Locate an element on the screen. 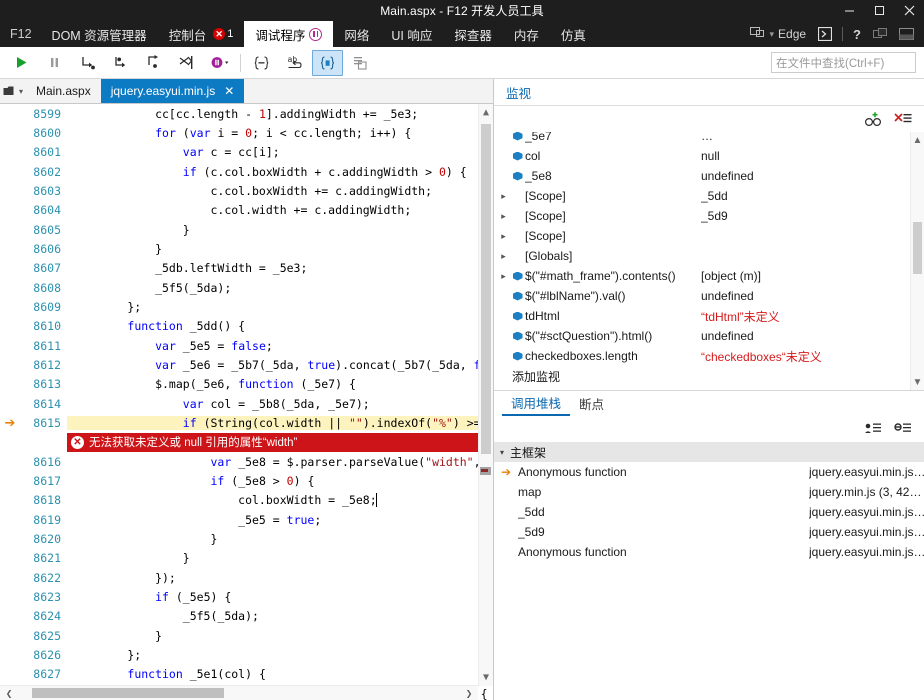 The image size is (924, 700). scroll-left-arrow: ❮ is located at coordinates (9, 693).